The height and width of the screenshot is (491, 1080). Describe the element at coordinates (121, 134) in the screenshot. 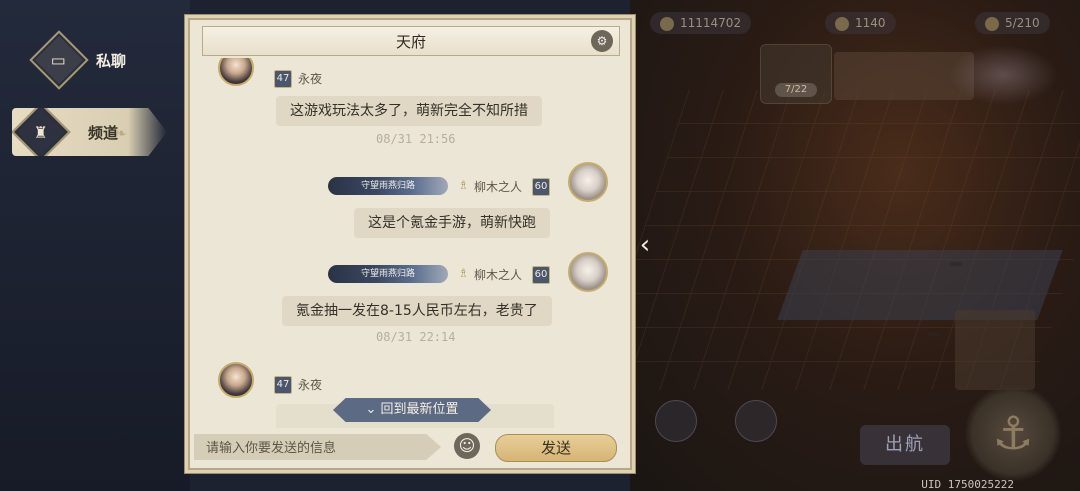

I see `tab-ornament-icon: ❧` at that location.